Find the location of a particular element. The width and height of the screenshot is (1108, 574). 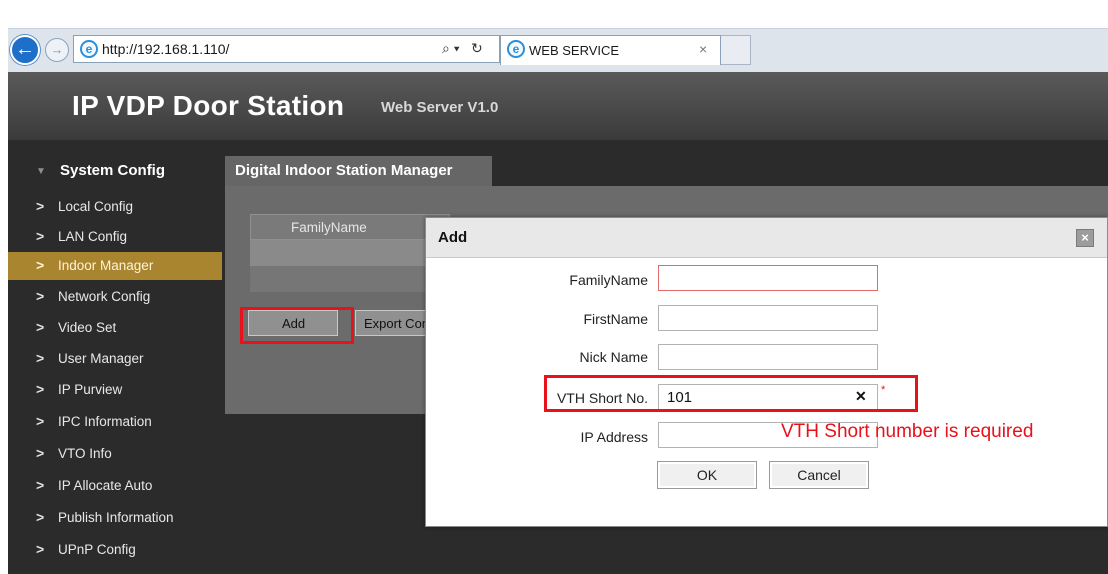

sidebar-item-indoor-manager: > Indoor Manager is located at coordinates (115, 266).